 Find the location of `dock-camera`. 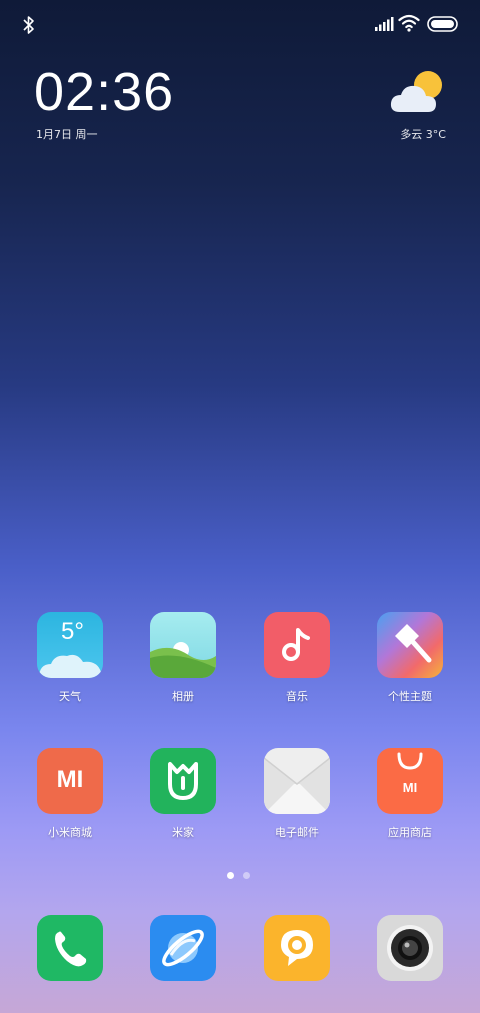

dock-camera is located at coordinates (410, 948).